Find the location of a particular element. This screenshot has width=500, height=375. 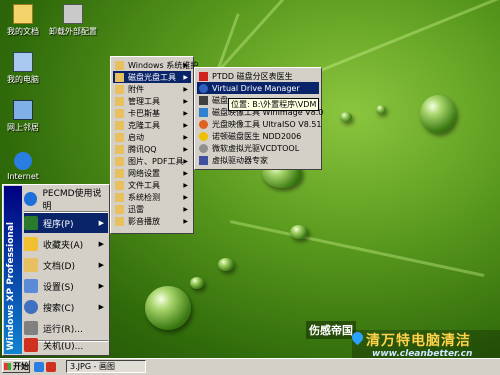

my-computer-icon is located at coordinates (23, 62).